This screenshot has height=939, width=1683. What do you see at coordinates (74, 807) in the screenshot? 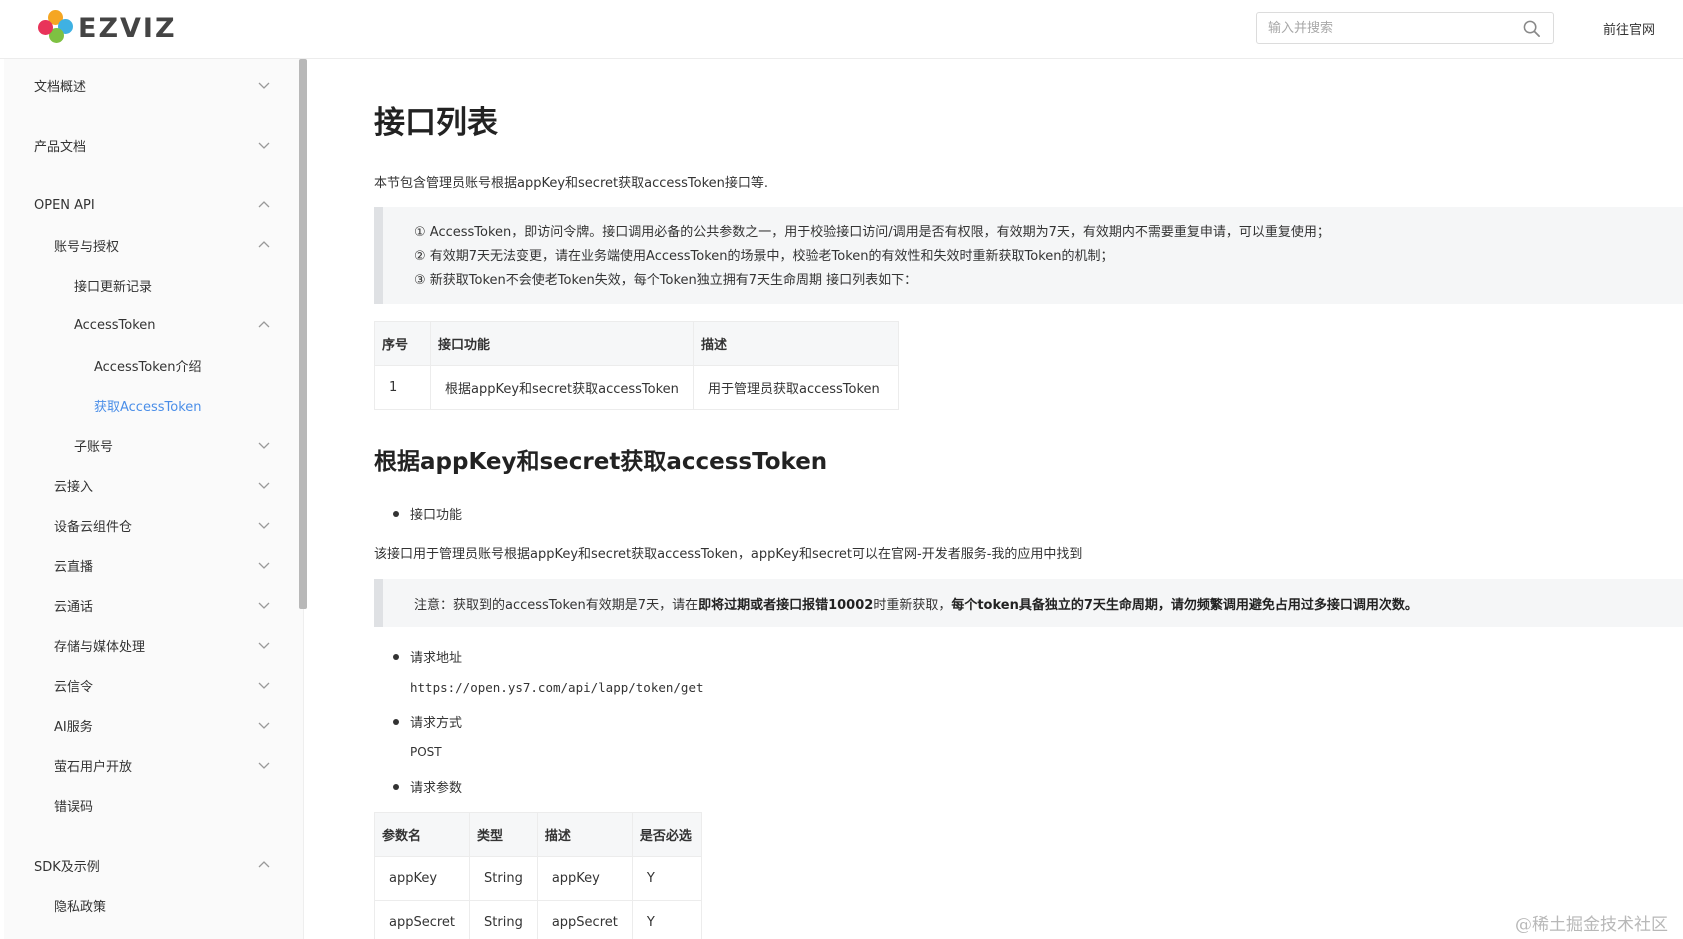
I see `sidebar-item-label: 错误码` at bounding box center [74, 807].